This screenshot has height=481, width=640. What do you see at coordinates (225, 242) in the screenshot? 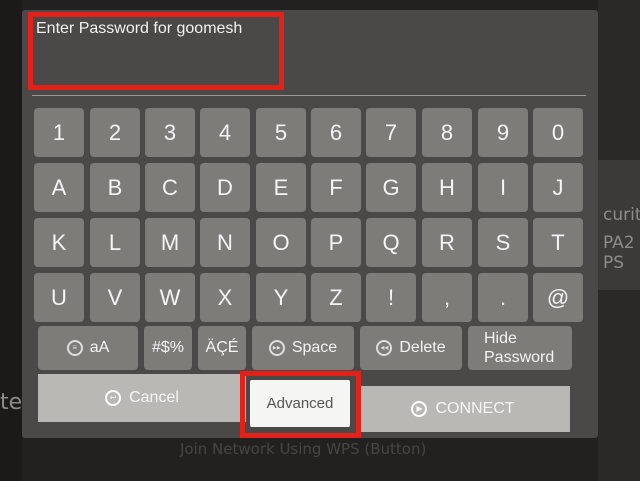
I see `key-n: N` at bounding box center [225, 242].